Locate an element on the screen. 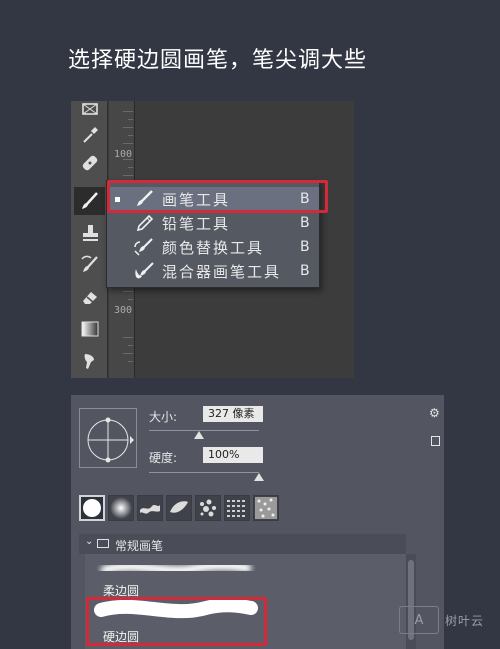 This screenshot has height=649, width=500. ruler-number-100: 100 is located at coordinates (123, 154).